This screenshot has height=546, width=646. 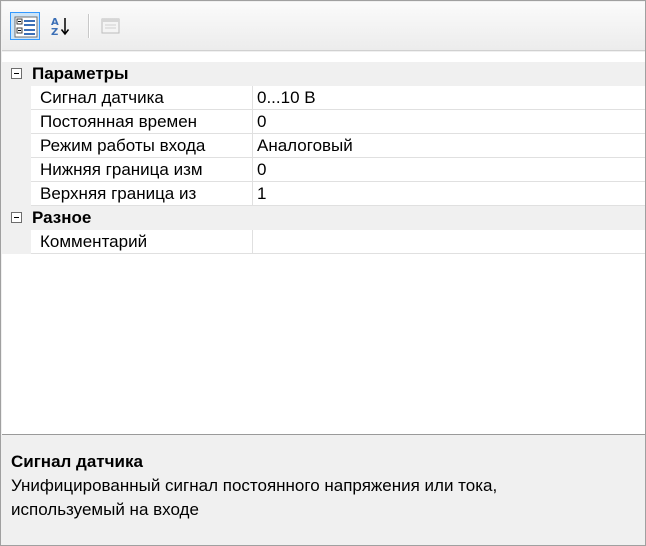 I want to click on property-row: Режим работы входа Аналоговый, so click(x=323, y=146).